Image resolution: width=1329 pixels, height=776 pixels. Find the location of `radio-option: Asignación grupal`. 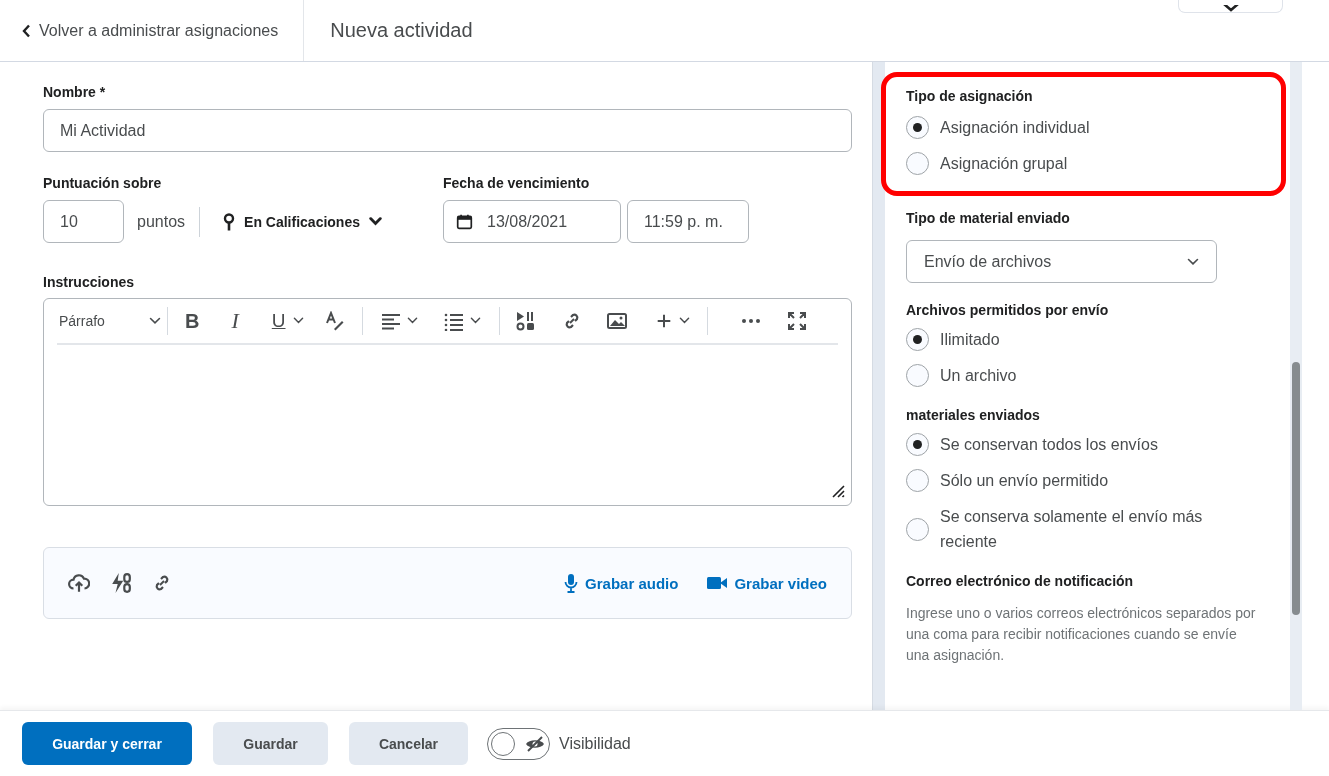

radio-option: Asignación grupal is located at coordinates (1087, 163).